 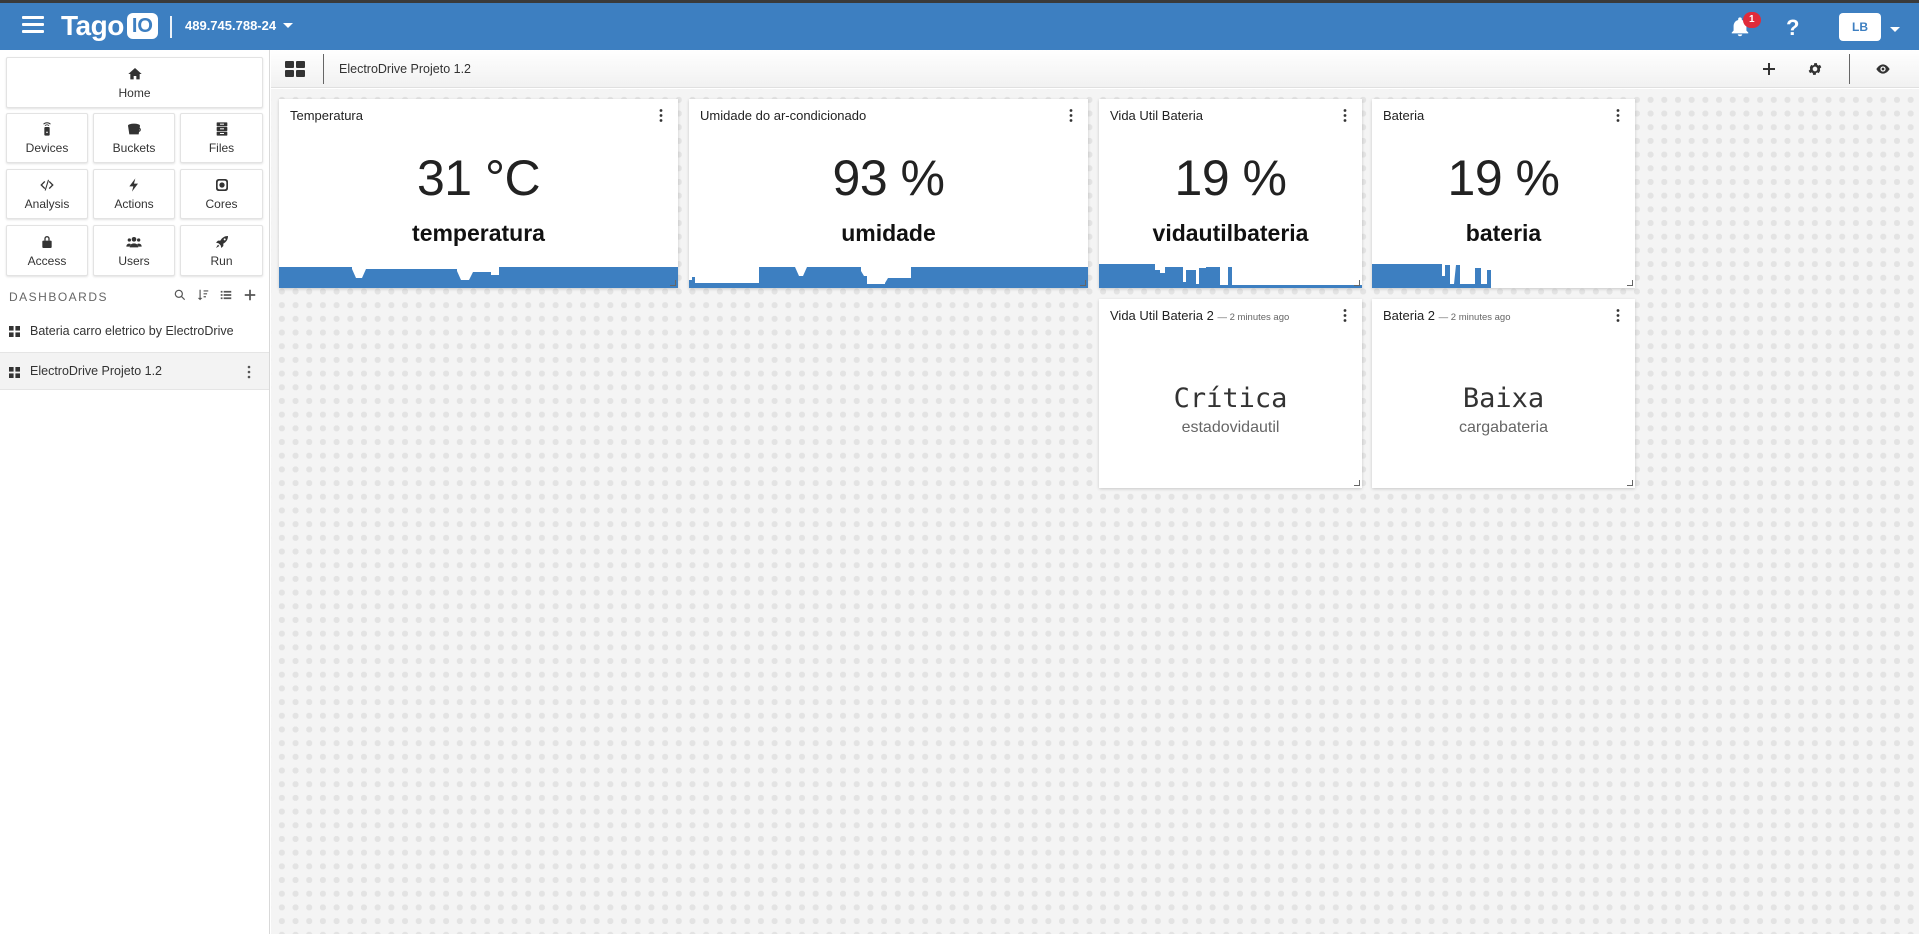 What do you see at coordinates (1815, 69) in the screenshot?
I see `gear-icon` at bounding box center [1815, 69].